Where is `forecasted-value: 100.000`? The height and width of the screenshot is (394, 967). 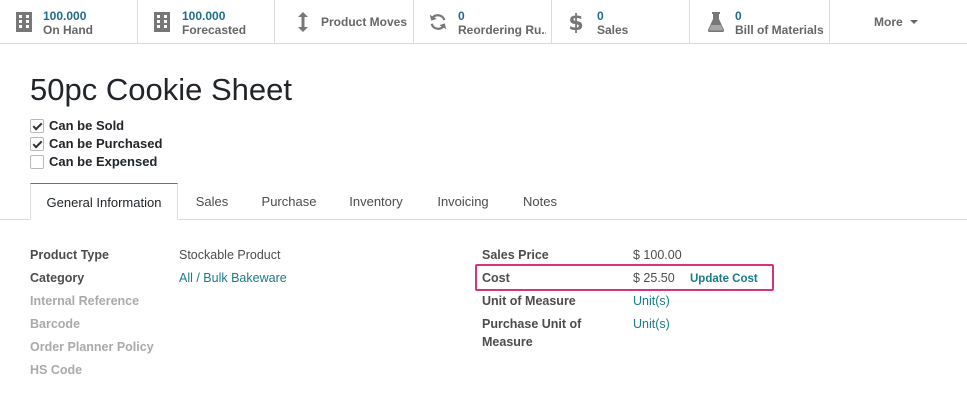 forecasted-value: 100.000 is located at coordinates (204, 16).